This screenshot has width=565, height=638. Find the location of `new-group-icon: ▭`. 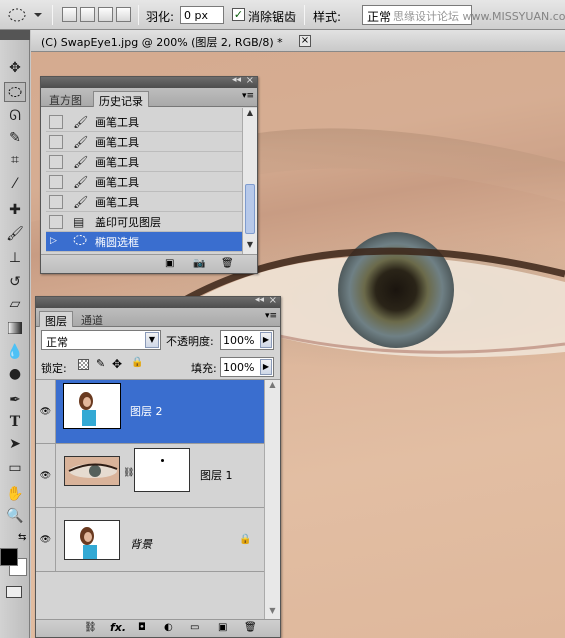

new-group-icon: ▭ is located at coordinates (194, 627).